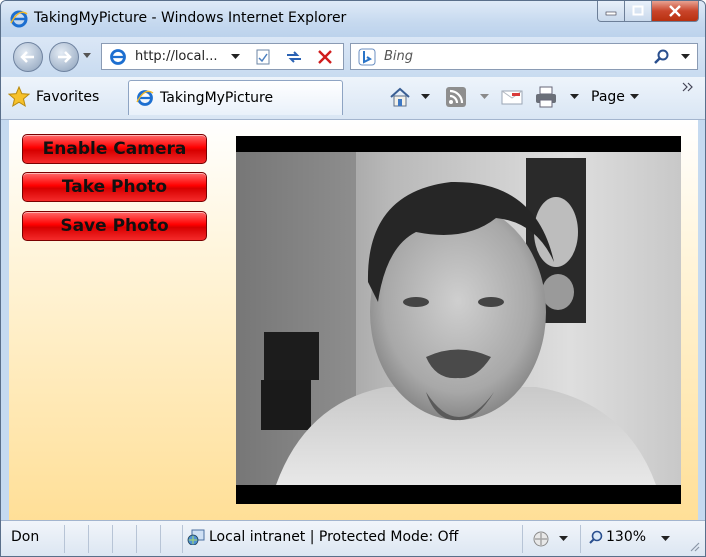 This screenshot has width=706, height=557. Describe the element at coordinates (114, 187) in the screenshot. I see `take-photo-button: Take Photo` at that location.